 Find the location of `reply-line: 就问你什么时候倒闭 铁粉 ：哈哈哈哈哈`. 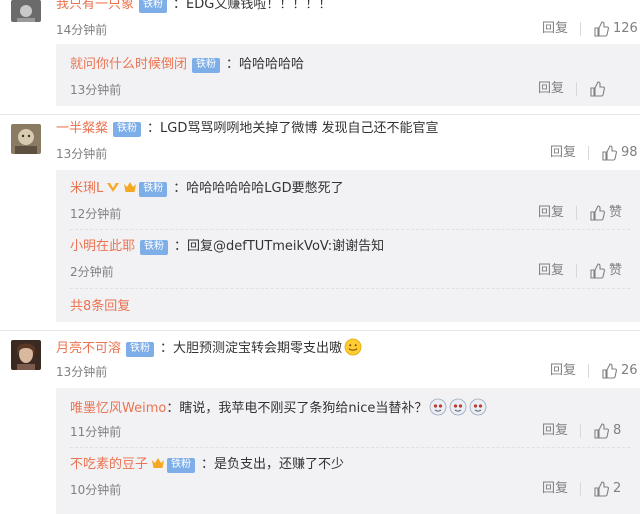

reply-line: 就问你什么时候倒闭 铁粉 ：哈哈哈哈哈 is located at coordinates (187, 65).